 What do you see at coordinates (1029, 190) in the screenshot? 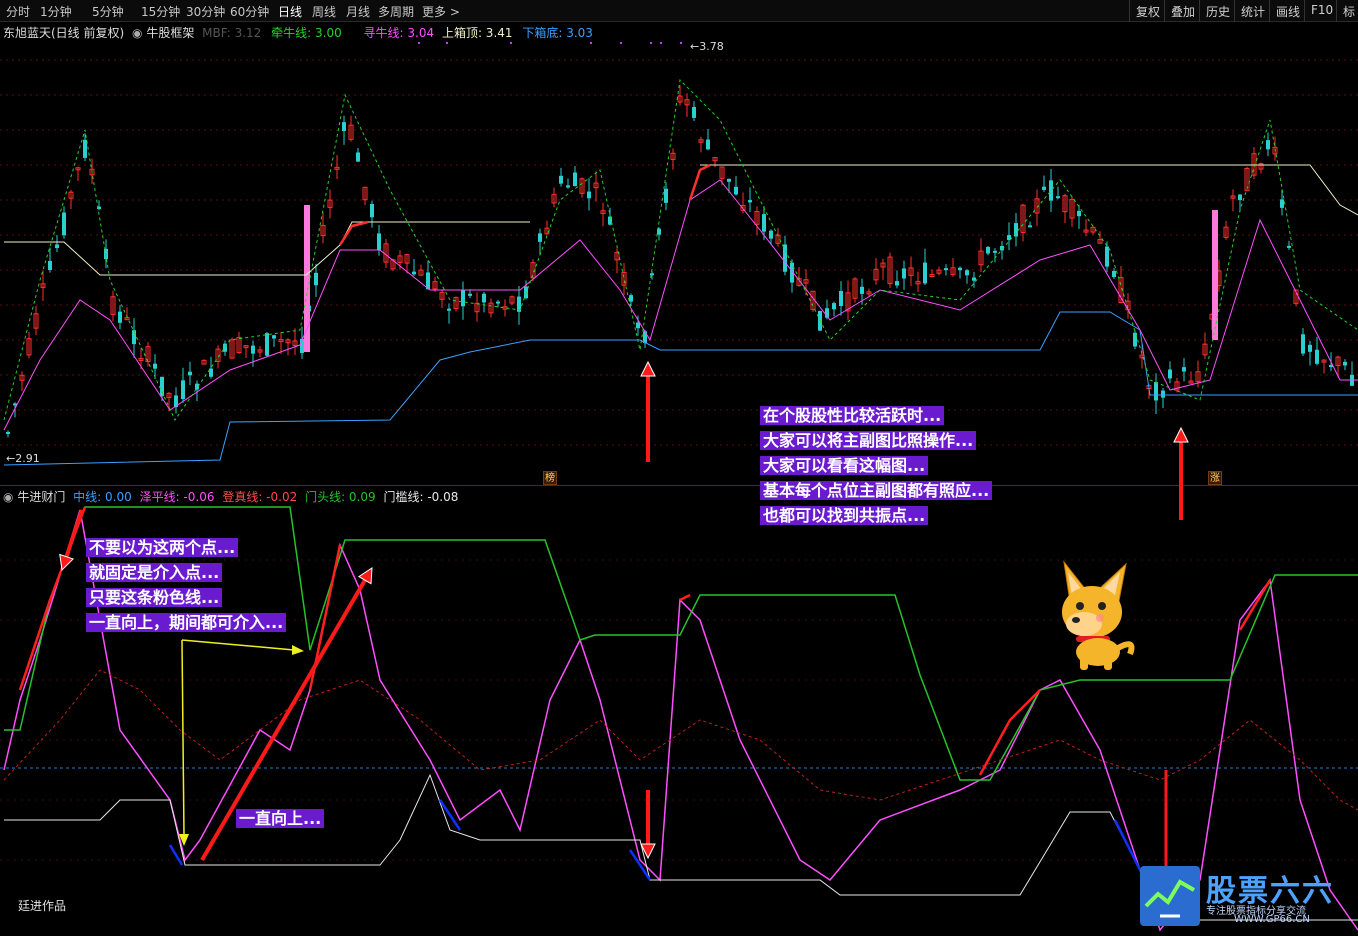
I see `box-top-line` at bounding box center [1029, 190].